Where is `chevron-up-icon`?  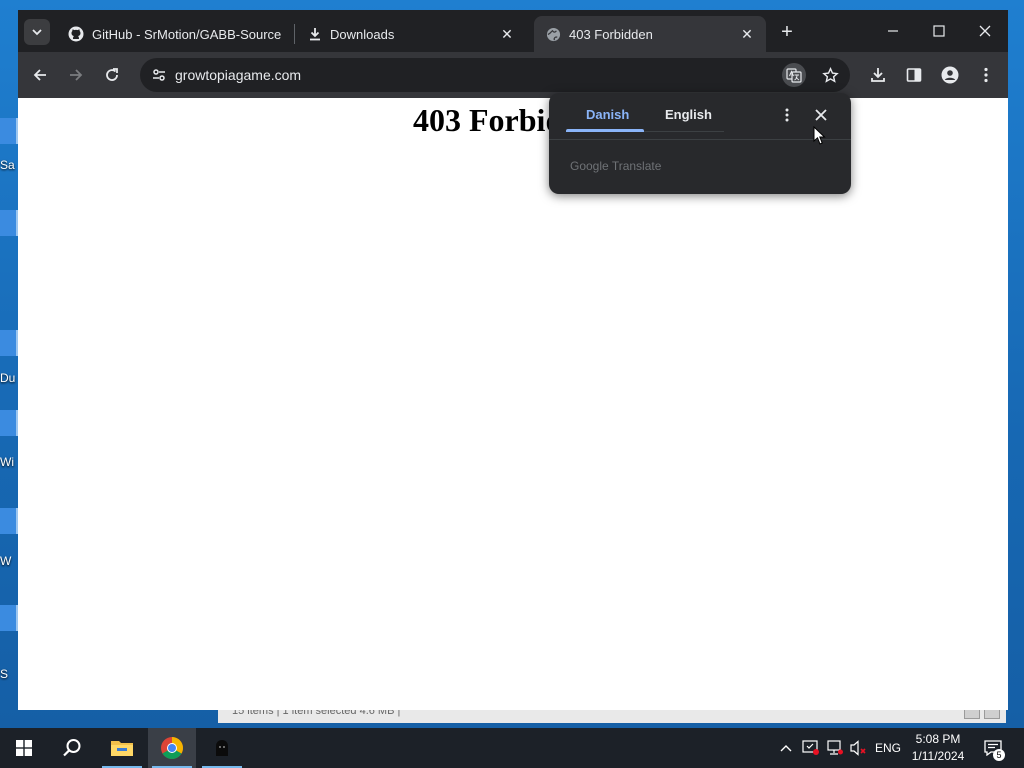
chevron-up-icon is located at coordinates (786, 748).